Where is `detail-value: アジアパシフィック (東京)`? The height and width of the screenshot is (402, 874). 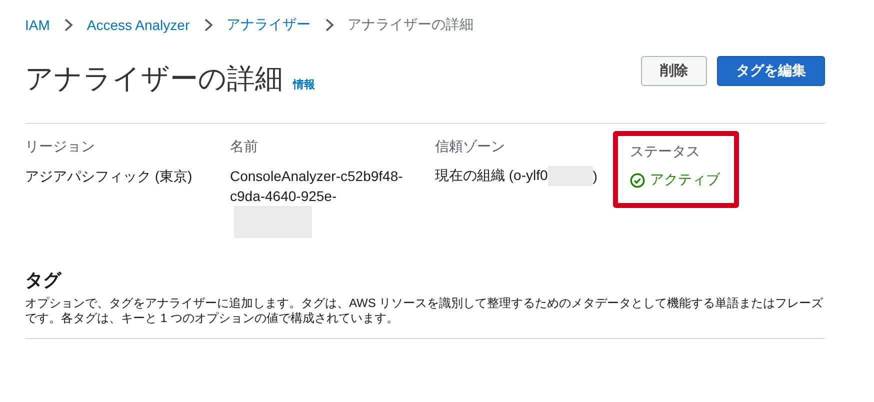 detail-value: アジアパシフィック (東京) is located at coordinates (109, 176).